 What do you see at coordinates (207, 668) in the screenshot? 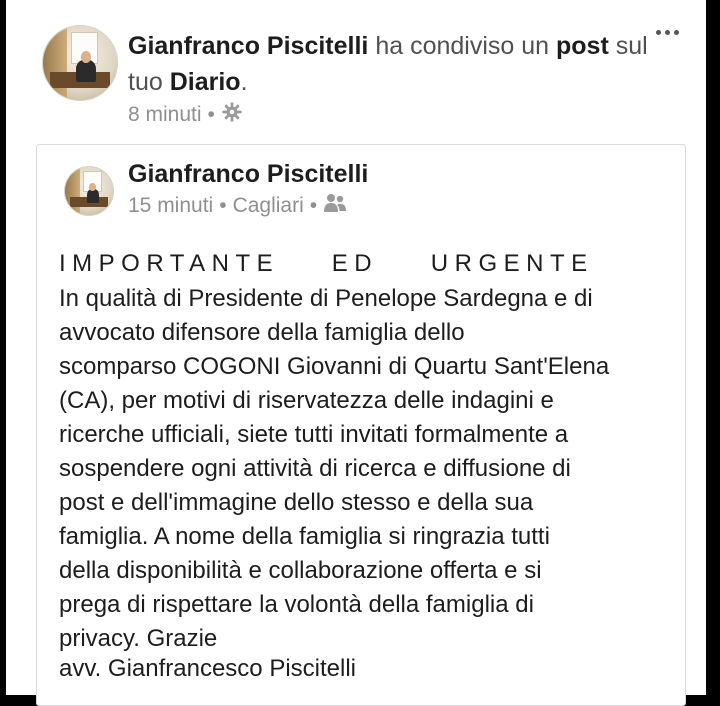
I see `post-signature: avv. Gianfrancesco Piscitelli` at bounding box center [207, 668].